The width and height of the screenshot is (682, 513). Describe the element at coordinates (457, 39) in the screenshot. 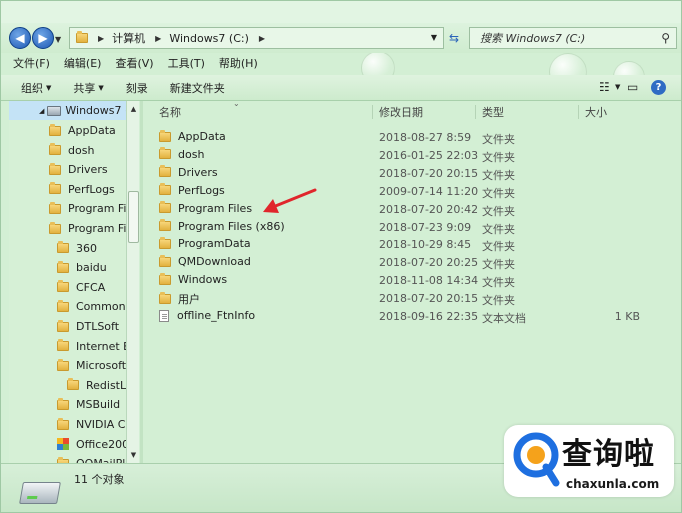

I see `refresh-icon: ⇆` at that location.